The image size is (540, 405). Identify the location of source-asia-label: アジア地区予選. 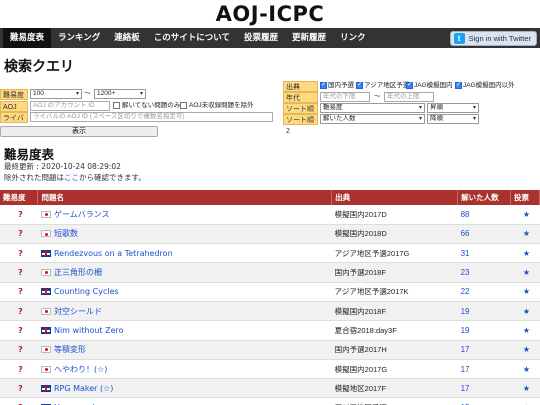
(387, 85).